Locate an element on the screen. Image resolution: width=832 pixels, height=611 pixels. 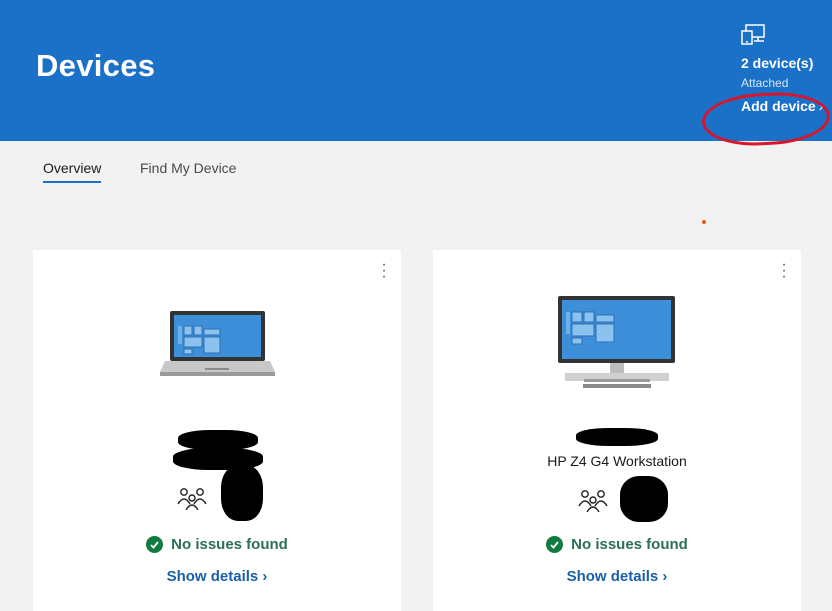
page-title: Devices is located at coordinates (96, 65).